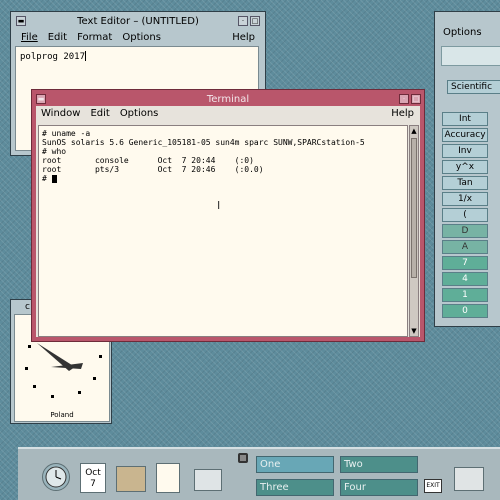 This screenshot has height=500, width=500. I want to click on terminal-cursor, so click(54, 178).